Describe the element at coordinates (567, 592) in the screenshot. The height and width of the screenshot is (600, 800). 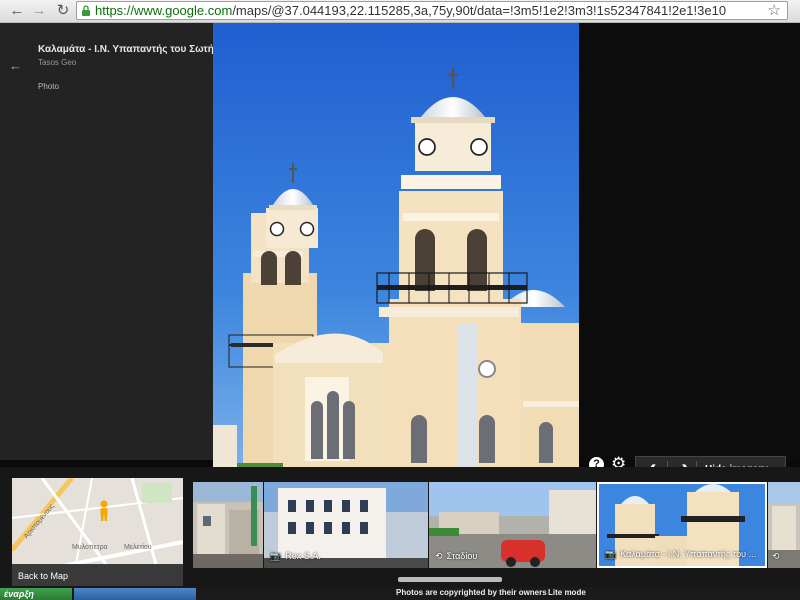
I see `lite-mode-link: Lite mode` at that location.